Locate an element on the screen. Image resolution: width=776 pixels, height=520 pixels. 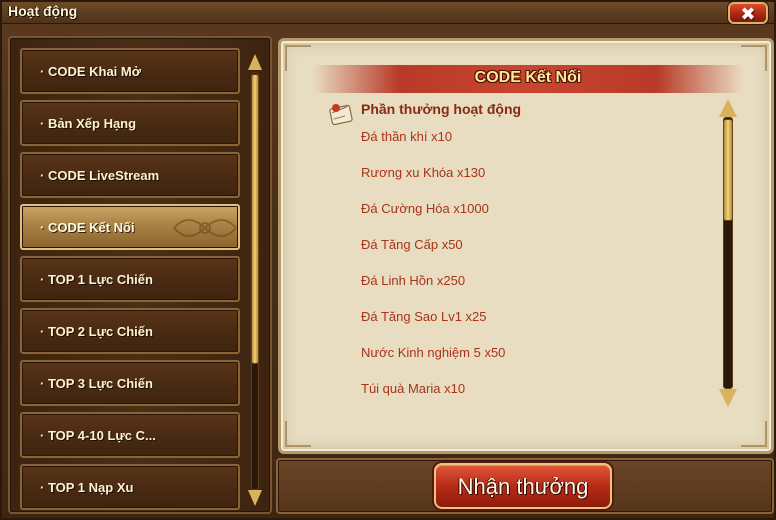
reward-item: Túi quà Maria x10 is located at coordinates (413, 388).